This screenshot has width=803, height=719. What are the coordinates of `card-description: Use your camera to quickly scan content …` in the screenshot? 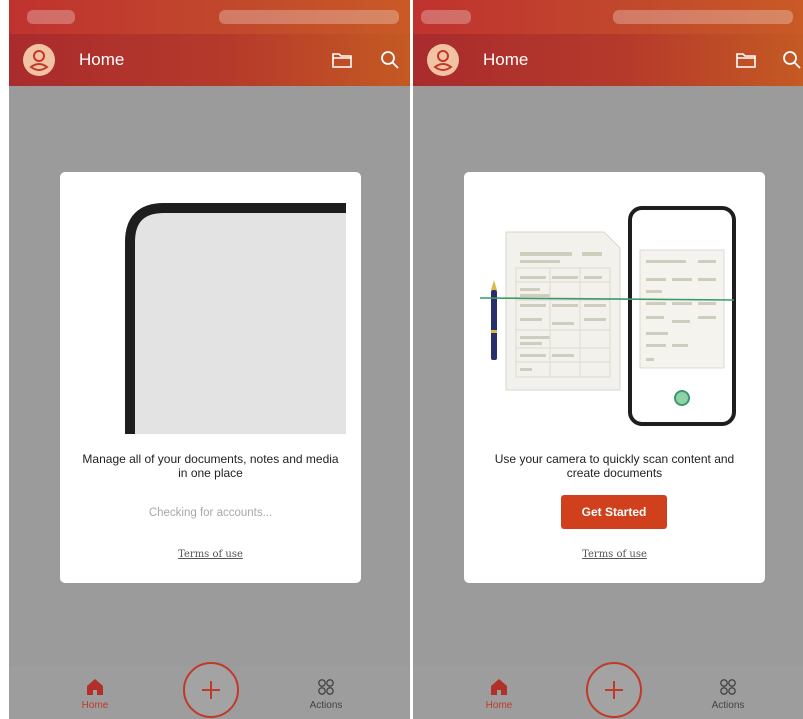 It's located at (614, 466).